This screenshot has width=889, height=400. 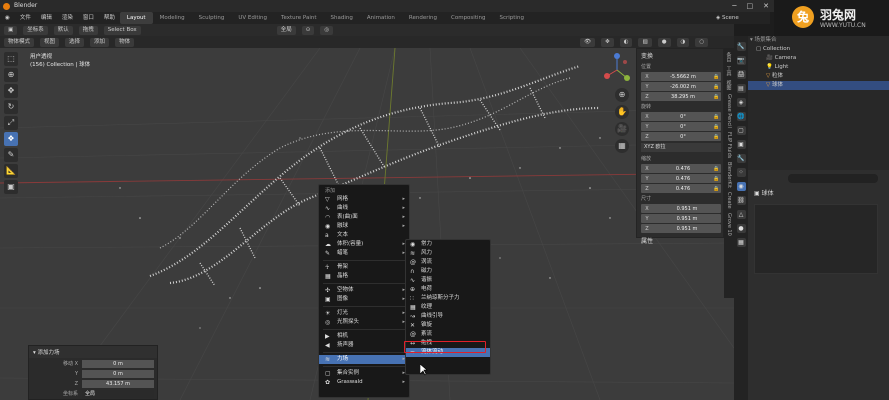 What do you see at coordinates (75, 42) in the screenshot?
I see `menu-select: 选择` at bounding box center [75, 42].